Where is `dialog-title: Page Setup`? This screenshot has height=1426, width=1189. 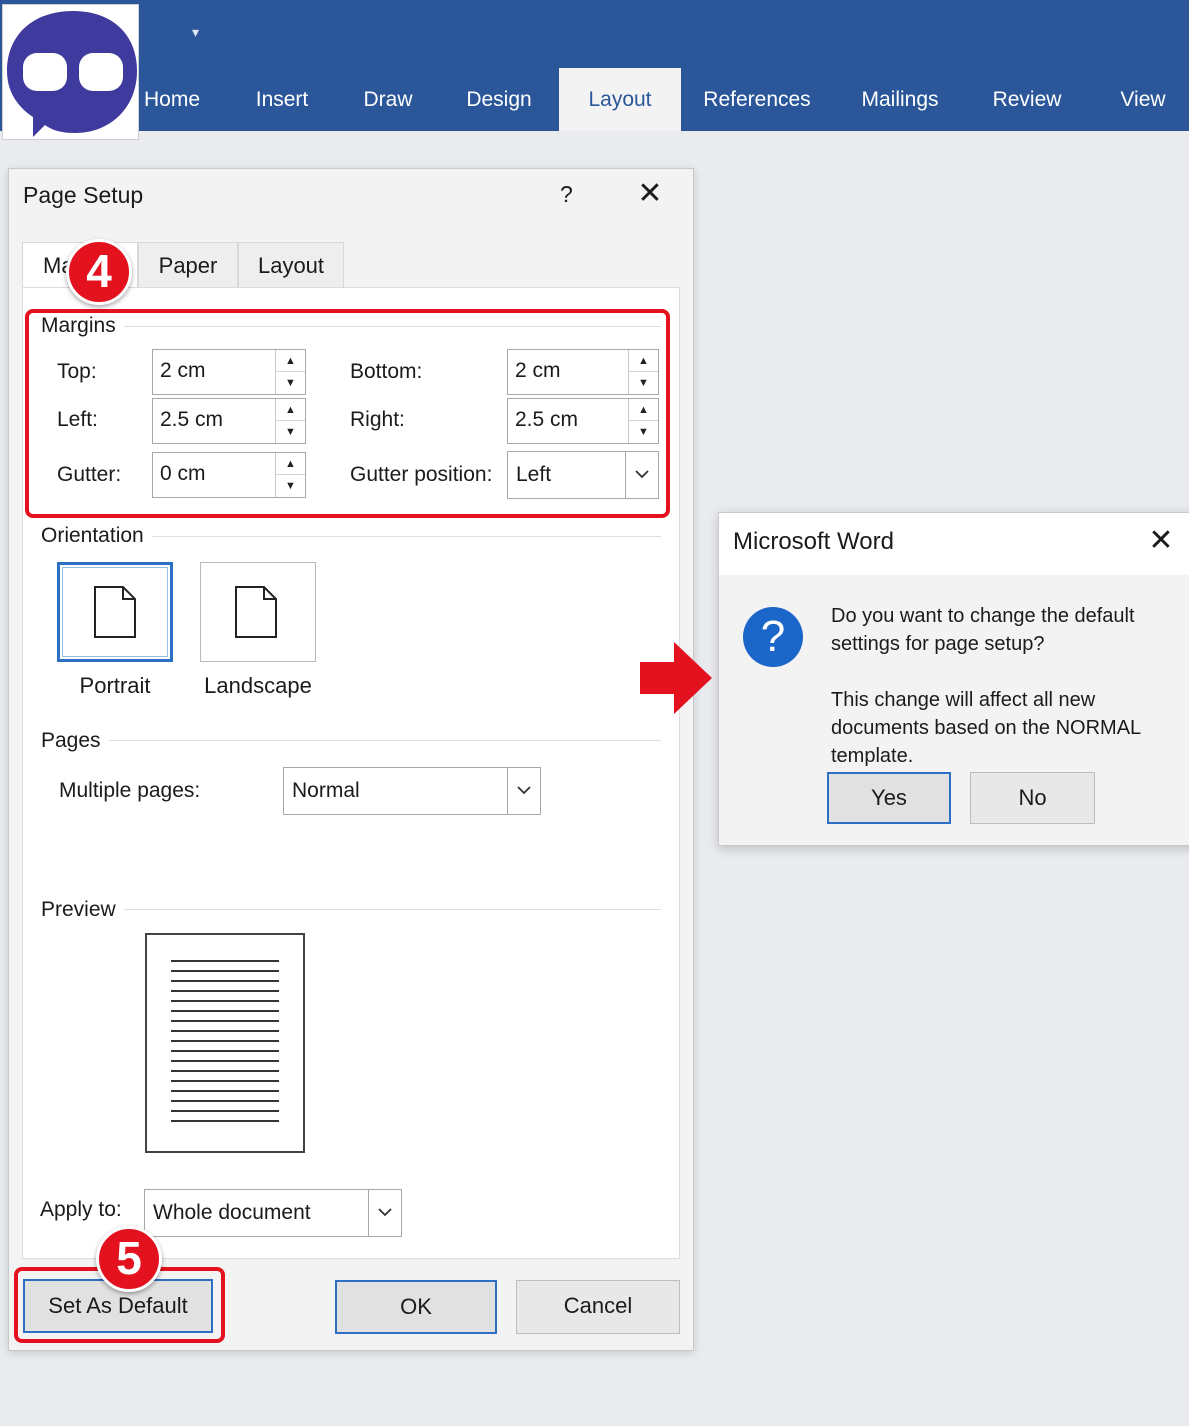 dialog-title: Page Setup is located at coordinates (83, 195).